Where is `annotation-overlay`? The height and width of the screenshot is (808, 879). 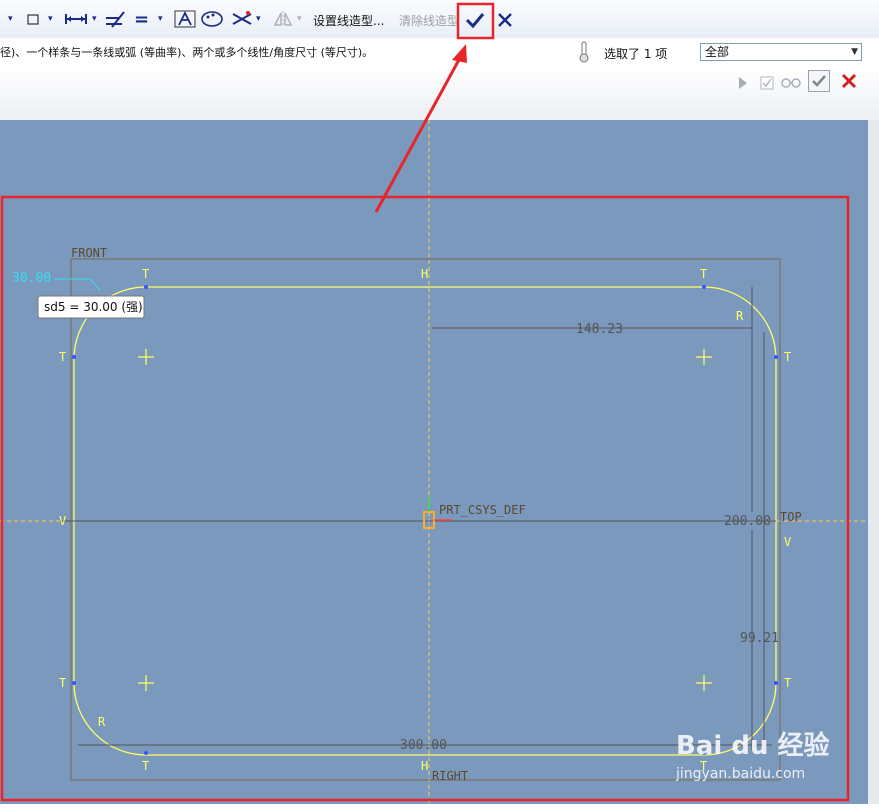
annotation-overlay is located at coordinates (434, 107).